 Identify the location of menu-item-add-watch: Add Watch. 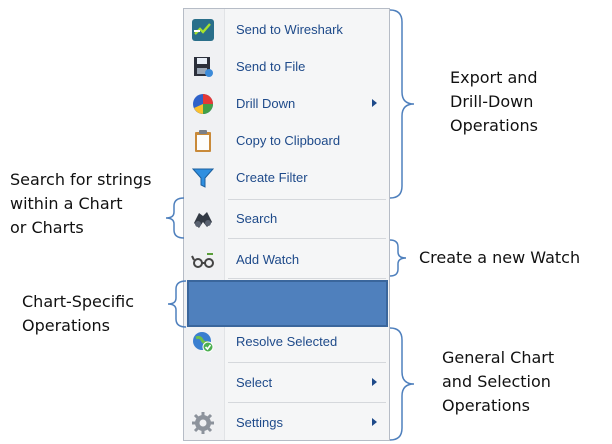
(286, 260).